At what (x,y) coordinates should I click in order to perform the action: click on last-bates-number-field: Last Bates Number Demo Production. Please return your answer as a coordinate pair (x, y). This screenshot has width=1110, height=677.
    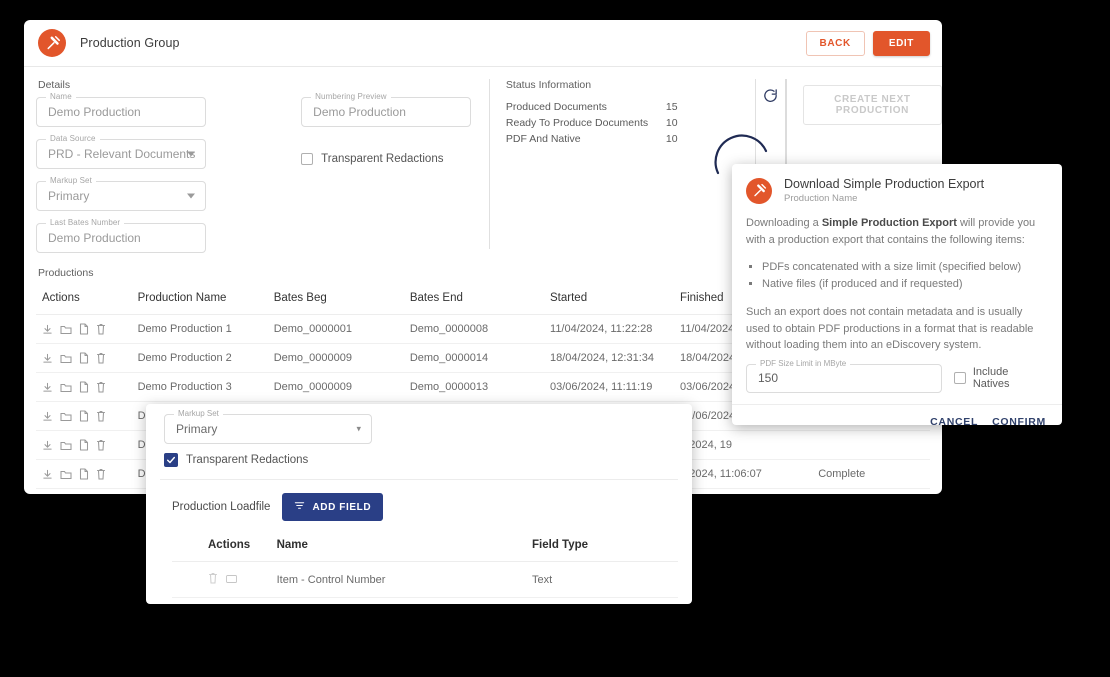
    Looking at the image, I should click on (121, 235).